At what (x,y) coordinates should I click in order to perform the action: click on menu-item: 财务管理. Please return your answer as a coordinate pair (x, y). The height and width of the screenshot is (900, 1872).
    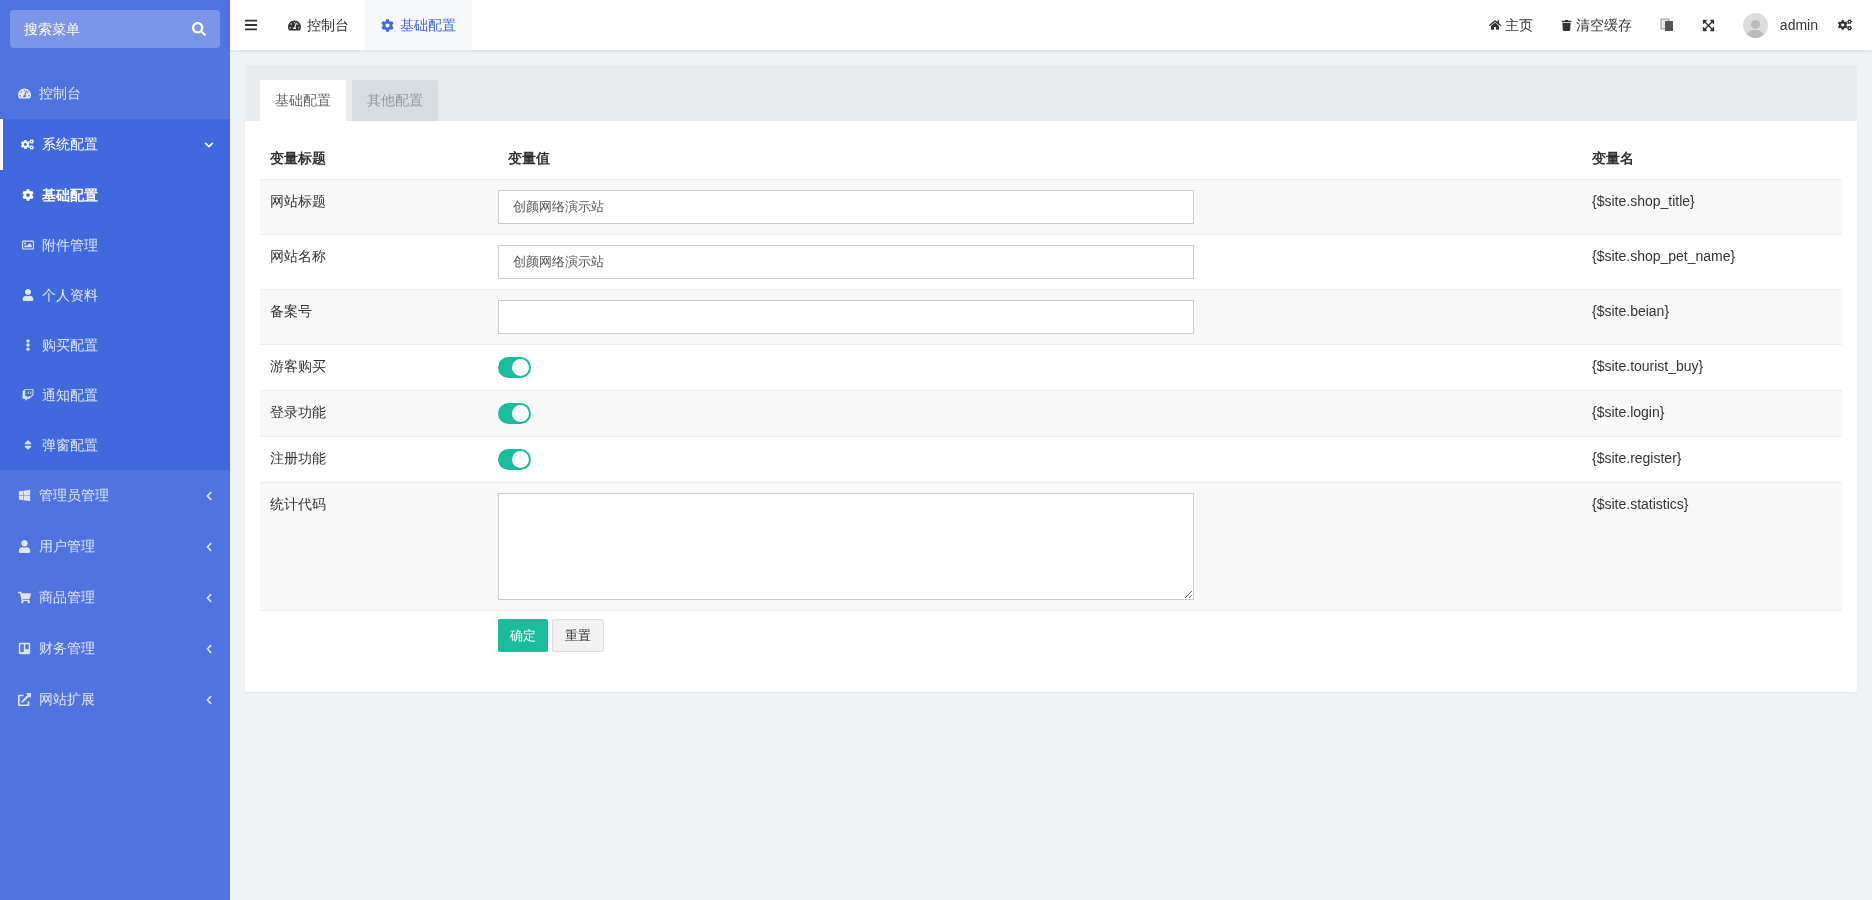
    Looking at the image, I should click on (115, 648).